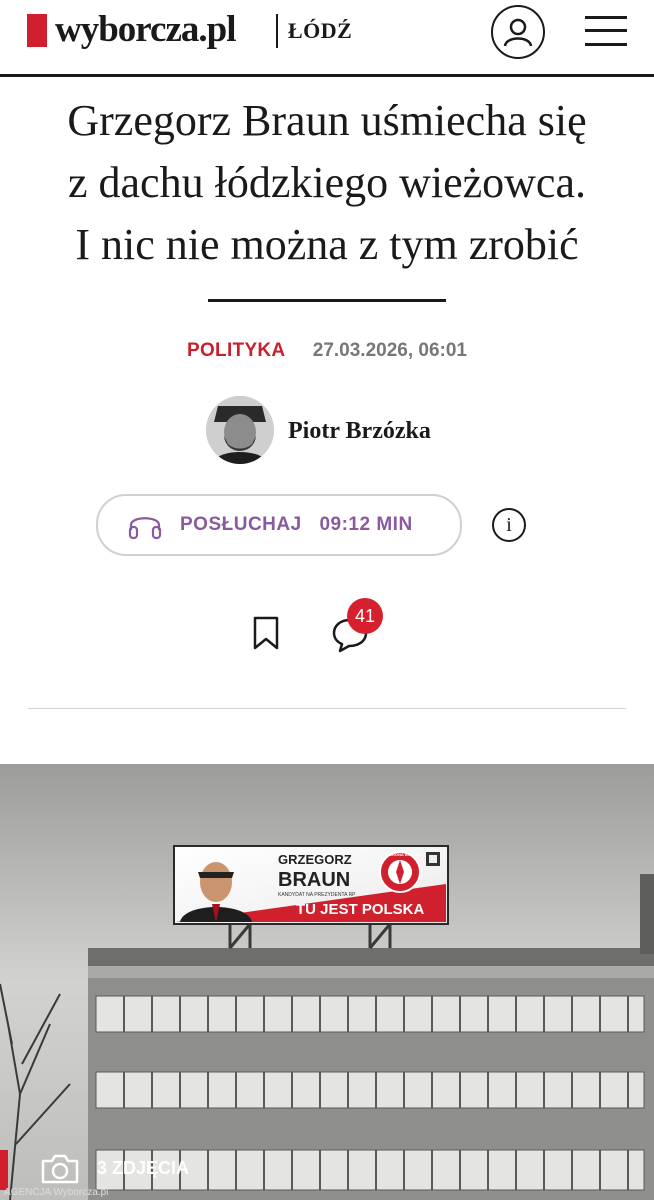  What do you see at coordinates (327, 708) in the screenshot?
I see `section-divider` at bounding box center [327, 708].